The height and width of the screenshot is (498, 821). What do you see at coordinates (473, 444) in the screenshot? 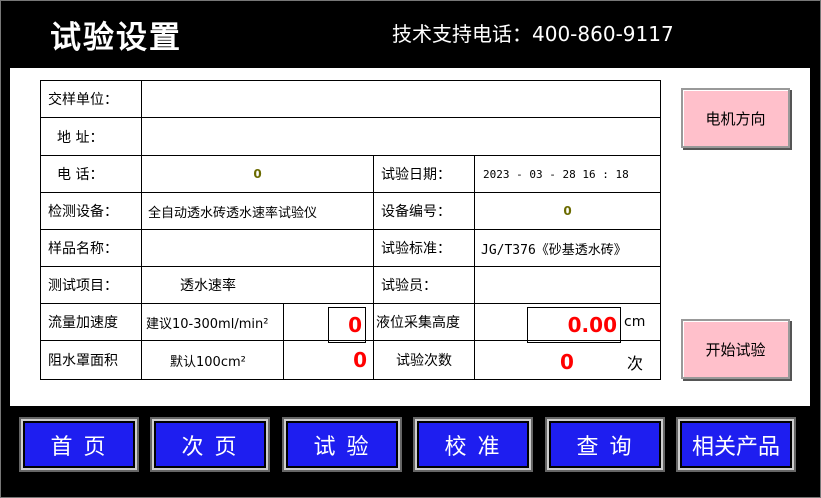
I see `nav-calibrate-button: 校 准` at bounding box center [473, 444].